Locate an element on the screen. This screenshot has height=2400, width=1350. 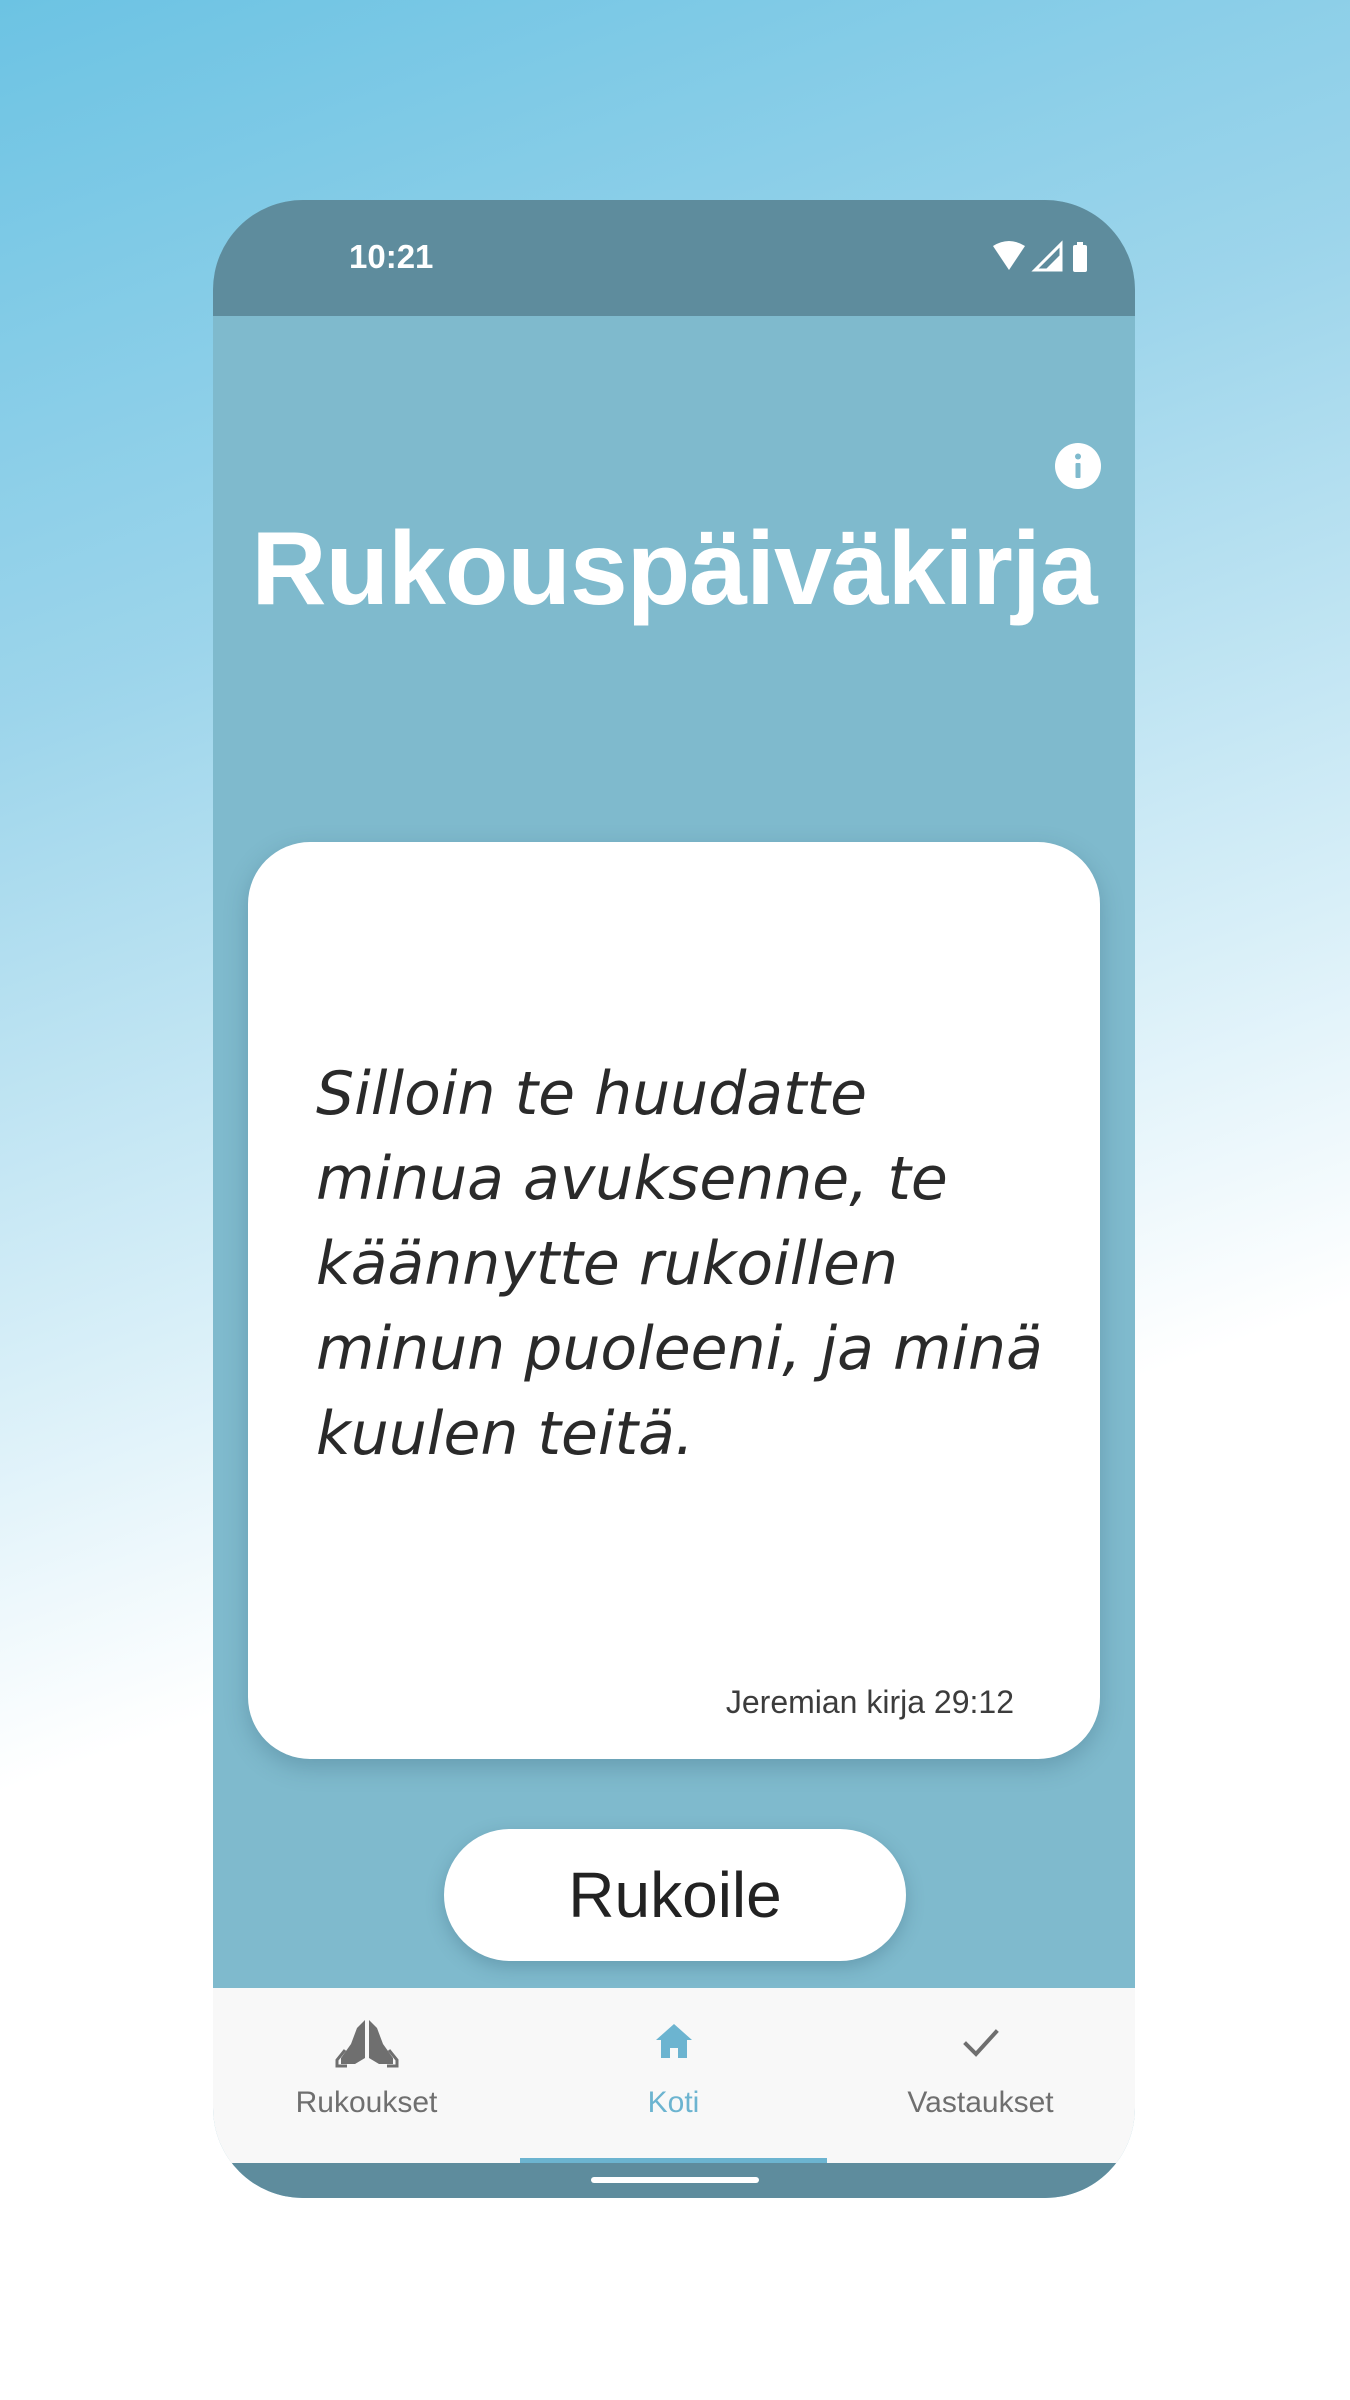
status-icons-svg is located at coordinates (1040, 256).